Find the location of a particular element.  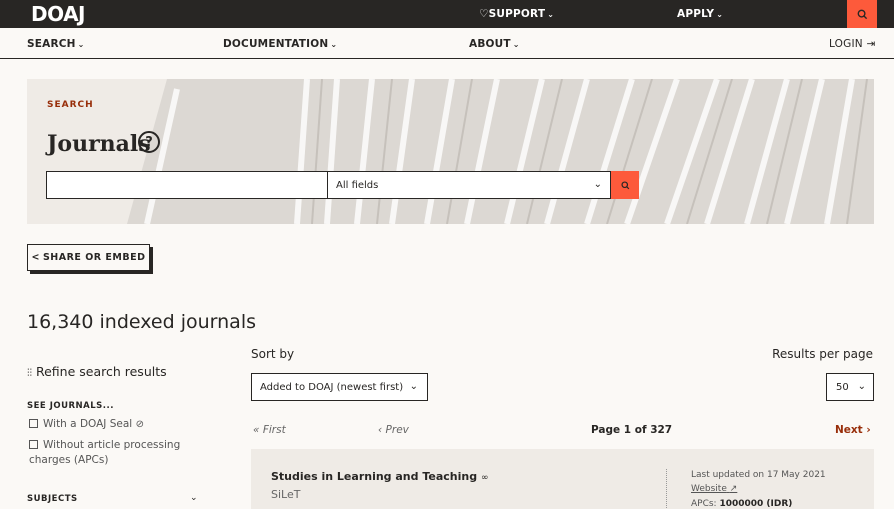

journal-title: Studies in Learning and Teaching is located at coordinates (374, 476).